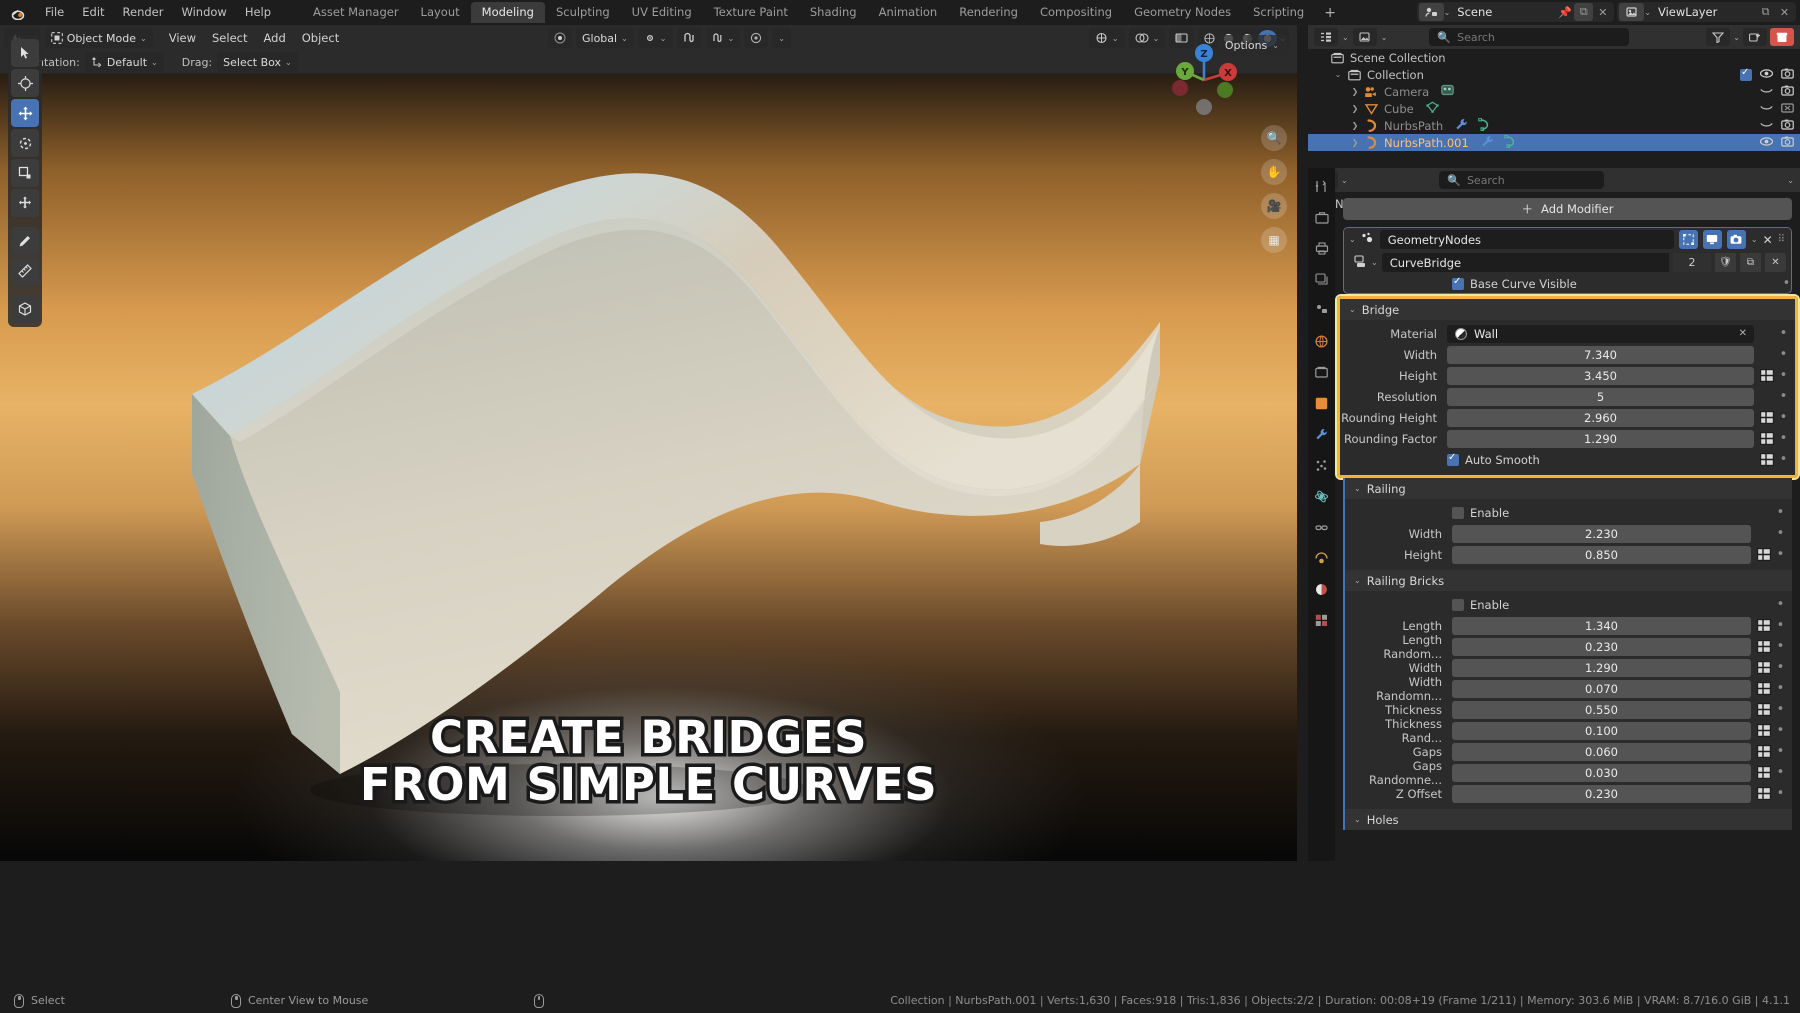  What do you see at coordinates (1766, 143) in the screenshot?
I see `eye-open-icon` at bounding box center [1766, 143].